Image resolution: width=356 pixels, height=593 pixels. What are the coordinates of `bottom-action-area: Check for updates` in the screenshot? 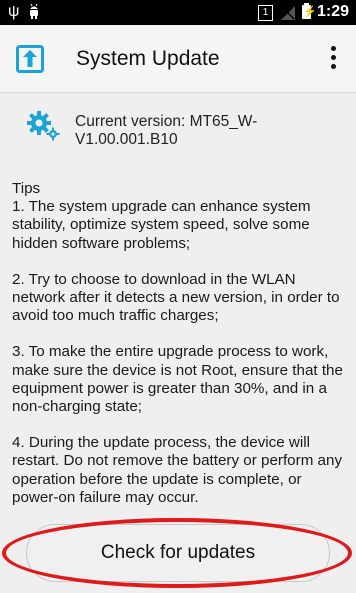 It's located at (178, 555).